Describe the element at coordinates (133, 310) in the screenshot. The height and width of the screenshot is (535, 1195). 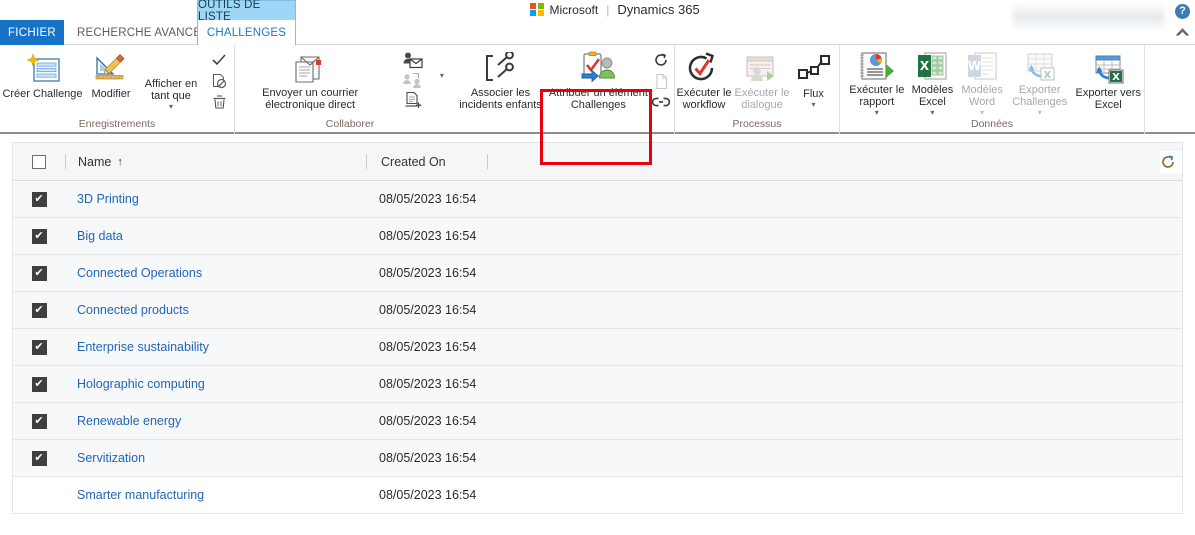
I see `record-link: Connected products` at that location.